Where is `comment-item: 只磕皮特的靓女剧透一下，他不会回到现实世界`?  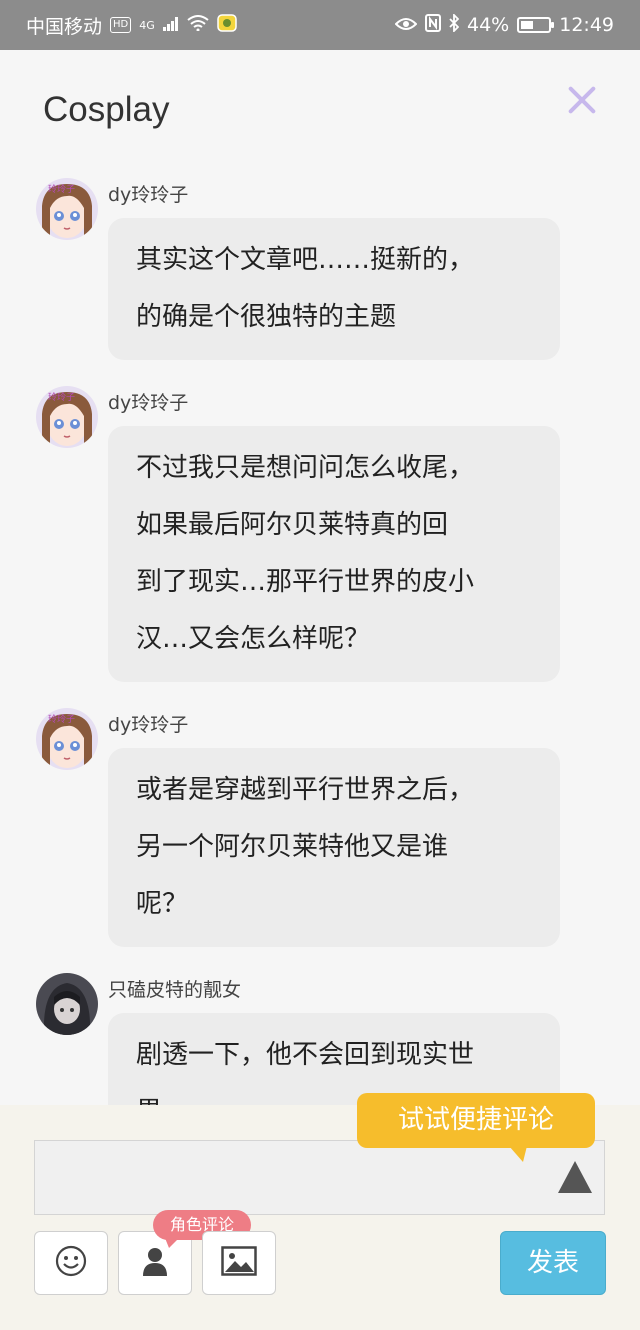 comment-item: 只磕皮特的靓女剧透一下，他不会回到现实世界 is located at coordinates (338, 1035).